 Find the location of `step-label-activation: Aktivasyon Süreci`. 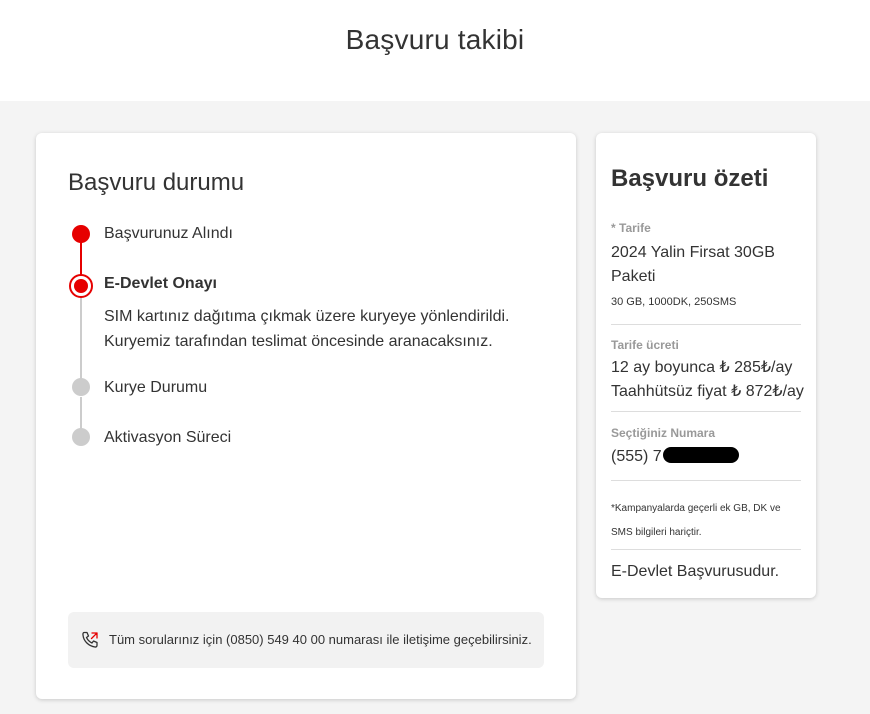

step-label-activation: Aktivasyon Süreci is located at coordinates (168, 437).